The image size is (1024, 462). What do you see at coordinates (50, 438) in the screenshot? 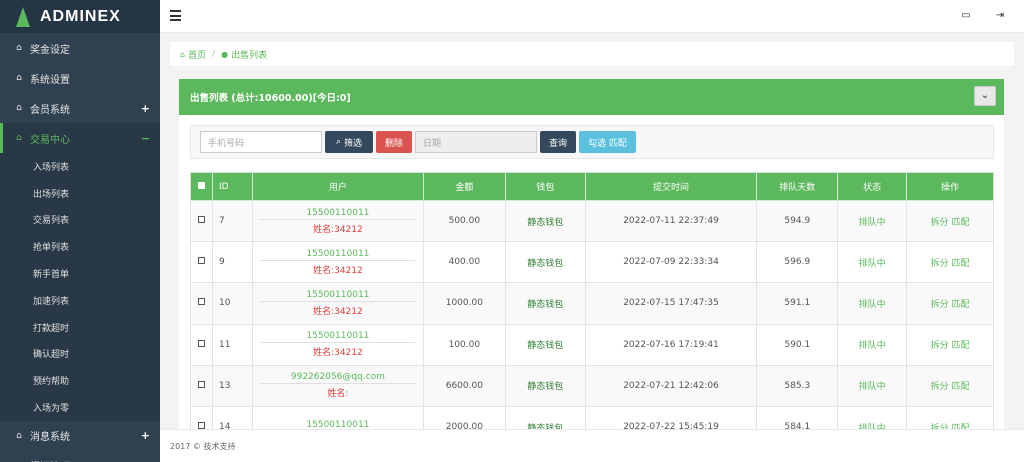
I see `sidebar-item-label: 消息系统` at bounding box center [50, 438].